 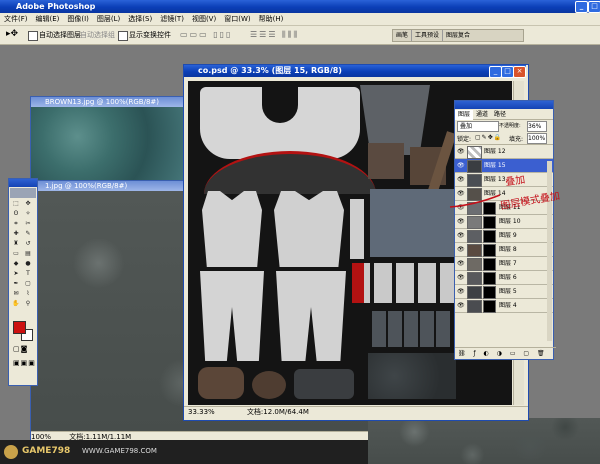 I want to click on layer-row: 👁 图层 8, so click(x=504, y=250).